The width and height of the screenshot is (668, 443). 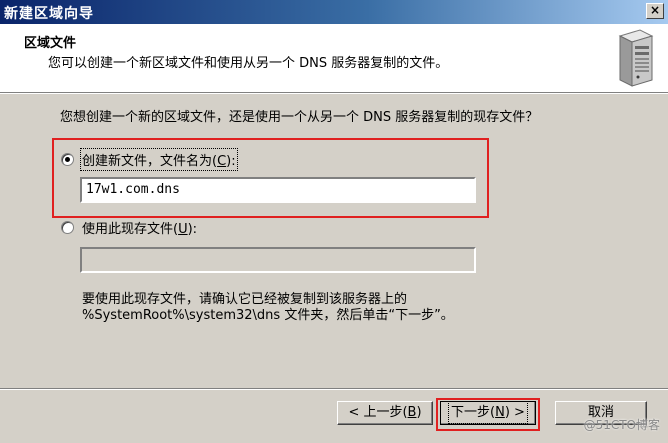 What do you see at coordinates (621, 425) in the screenshot?
I see `watermark: @51CTO博客` at bounding box center [621, 425].